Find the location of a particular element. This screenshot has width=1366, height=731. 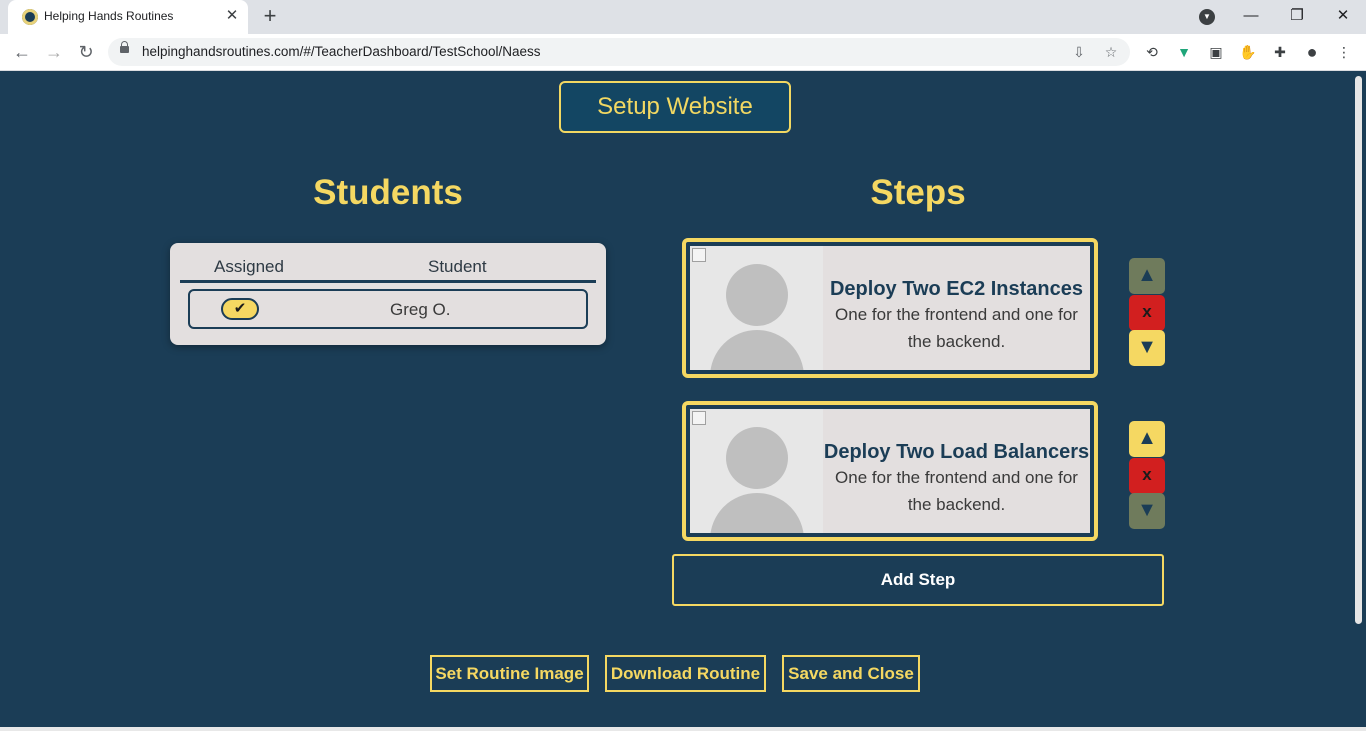

extension-selenium-icon: ▣ is located at coordinates (1216, 52).